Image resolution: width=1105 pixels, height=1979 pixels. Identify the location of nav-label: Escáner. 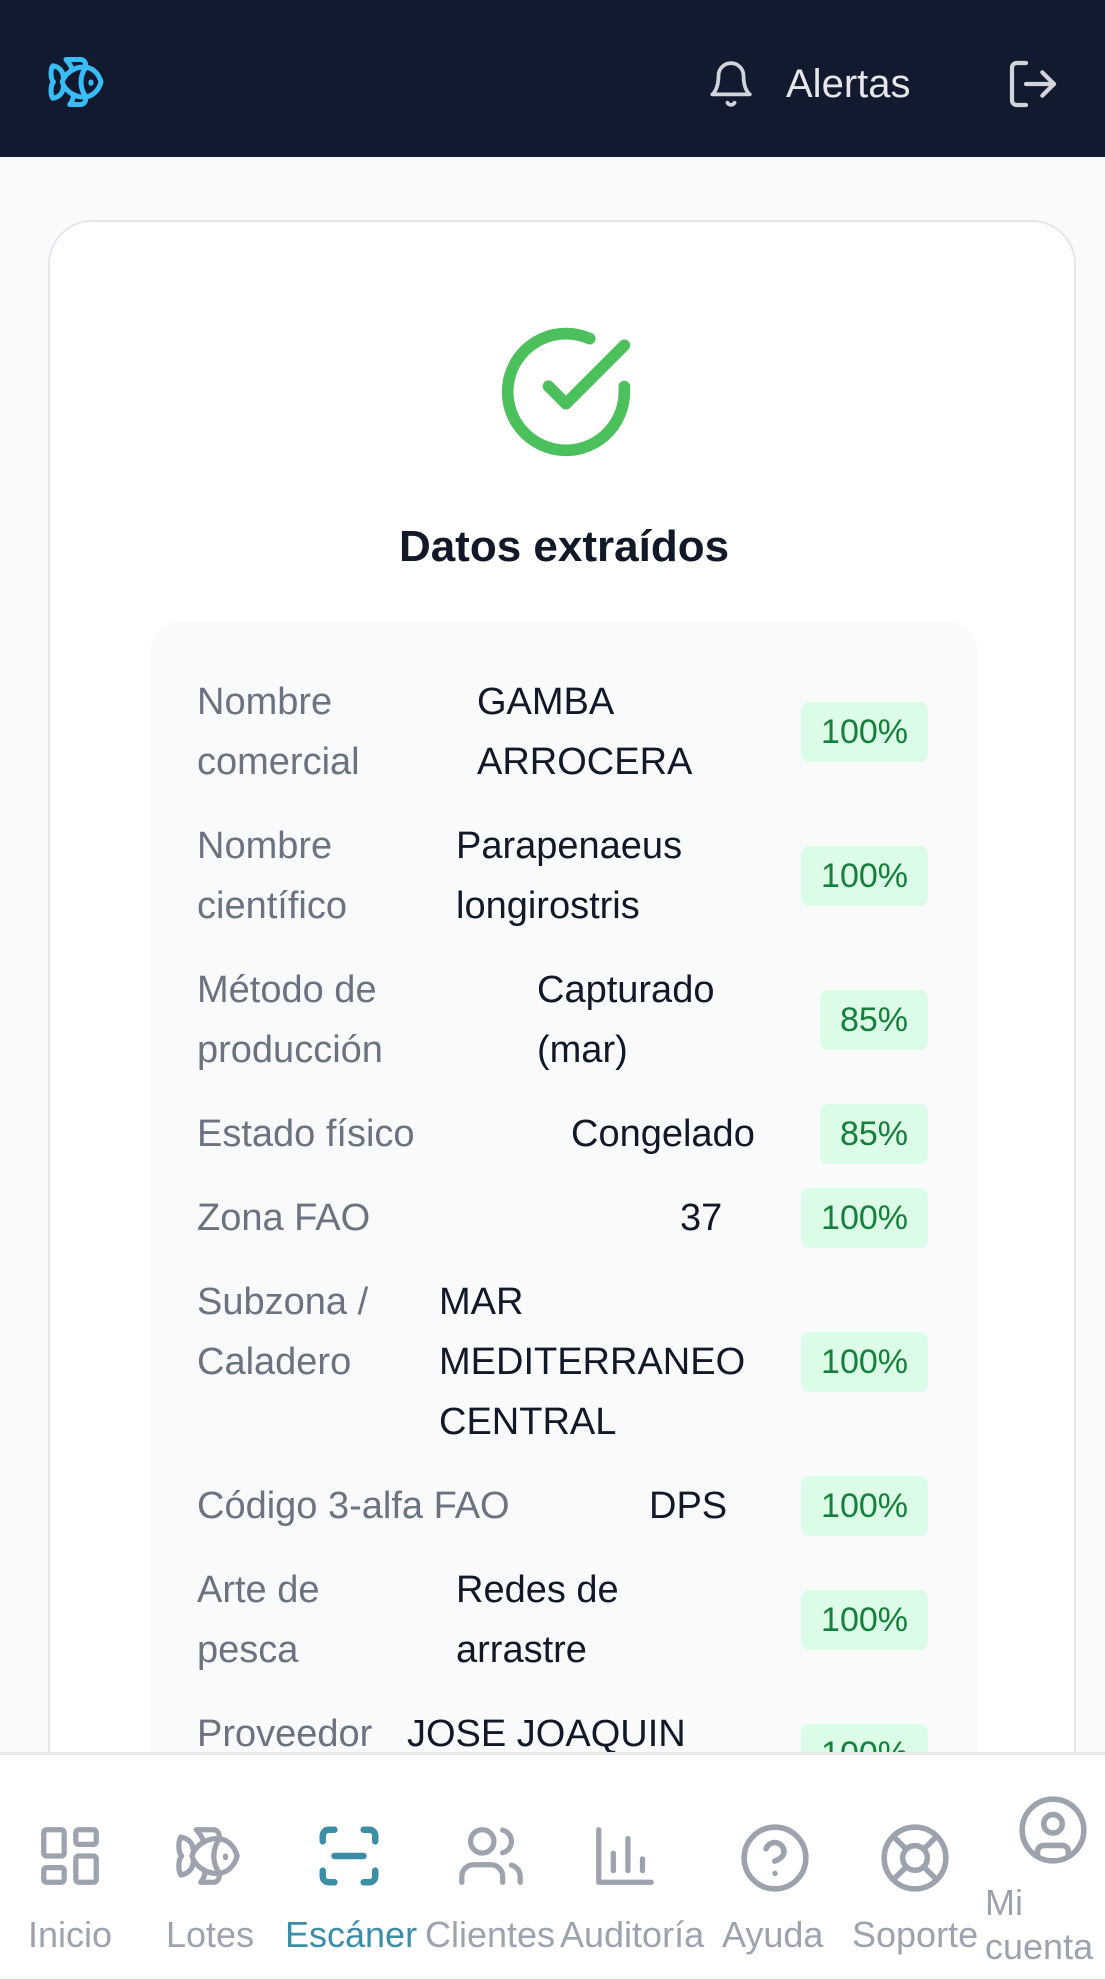
(351, 1934).